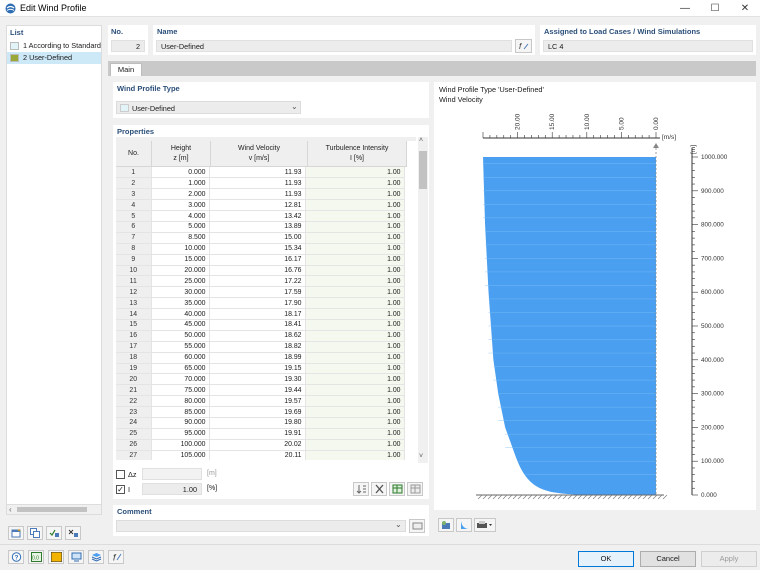  I want to click on comment-field, so click(261, 526).